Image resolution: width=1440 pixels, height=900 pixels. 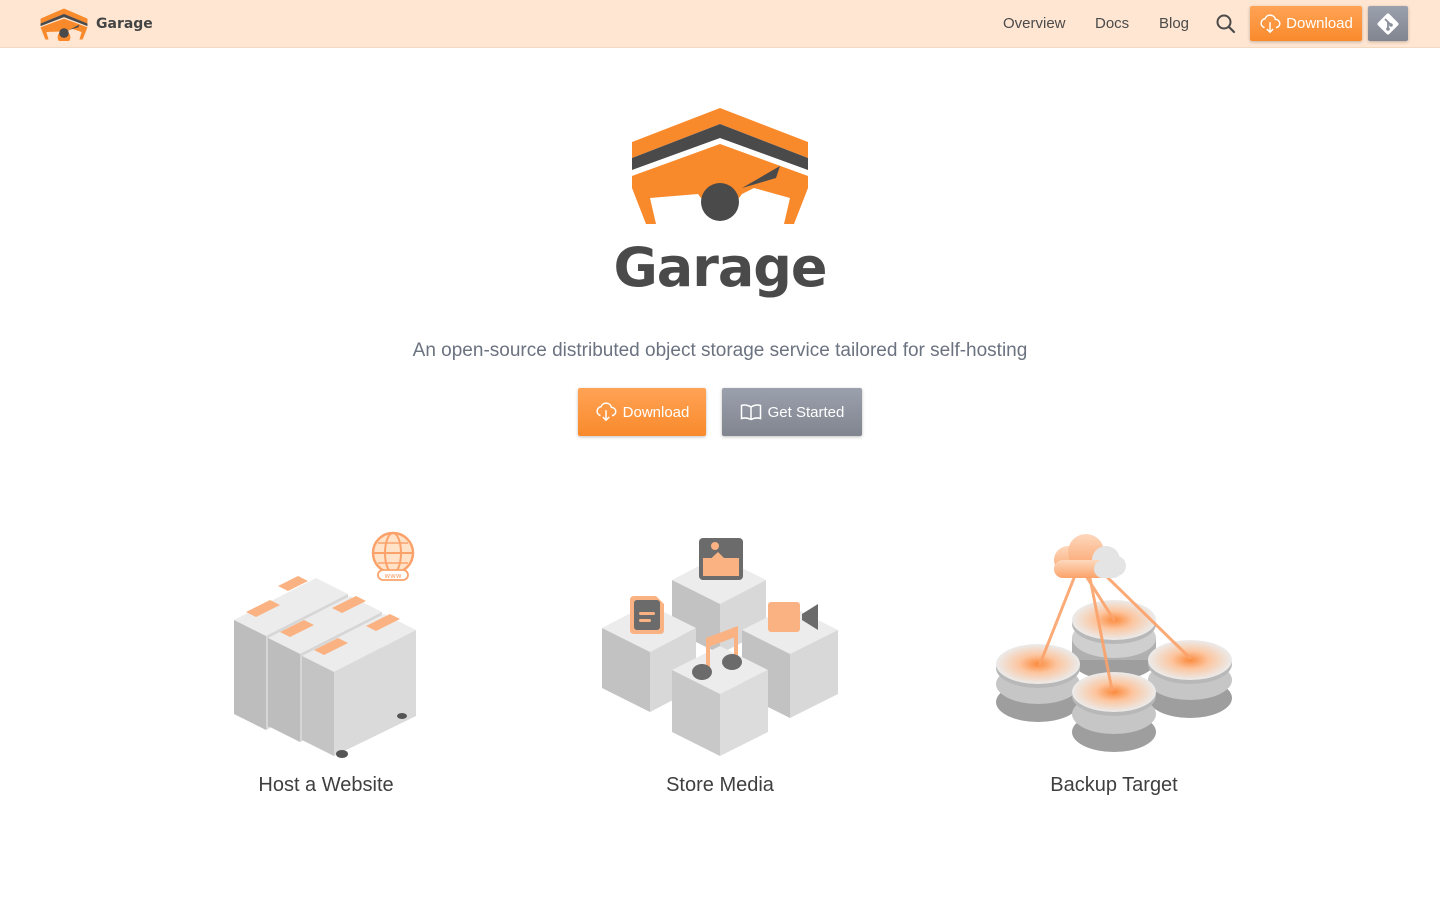 What do you see at coordinates (1319, 23) in the screenshot?
I see `nav-download-label: Download` at bounding box center [1319, 23].